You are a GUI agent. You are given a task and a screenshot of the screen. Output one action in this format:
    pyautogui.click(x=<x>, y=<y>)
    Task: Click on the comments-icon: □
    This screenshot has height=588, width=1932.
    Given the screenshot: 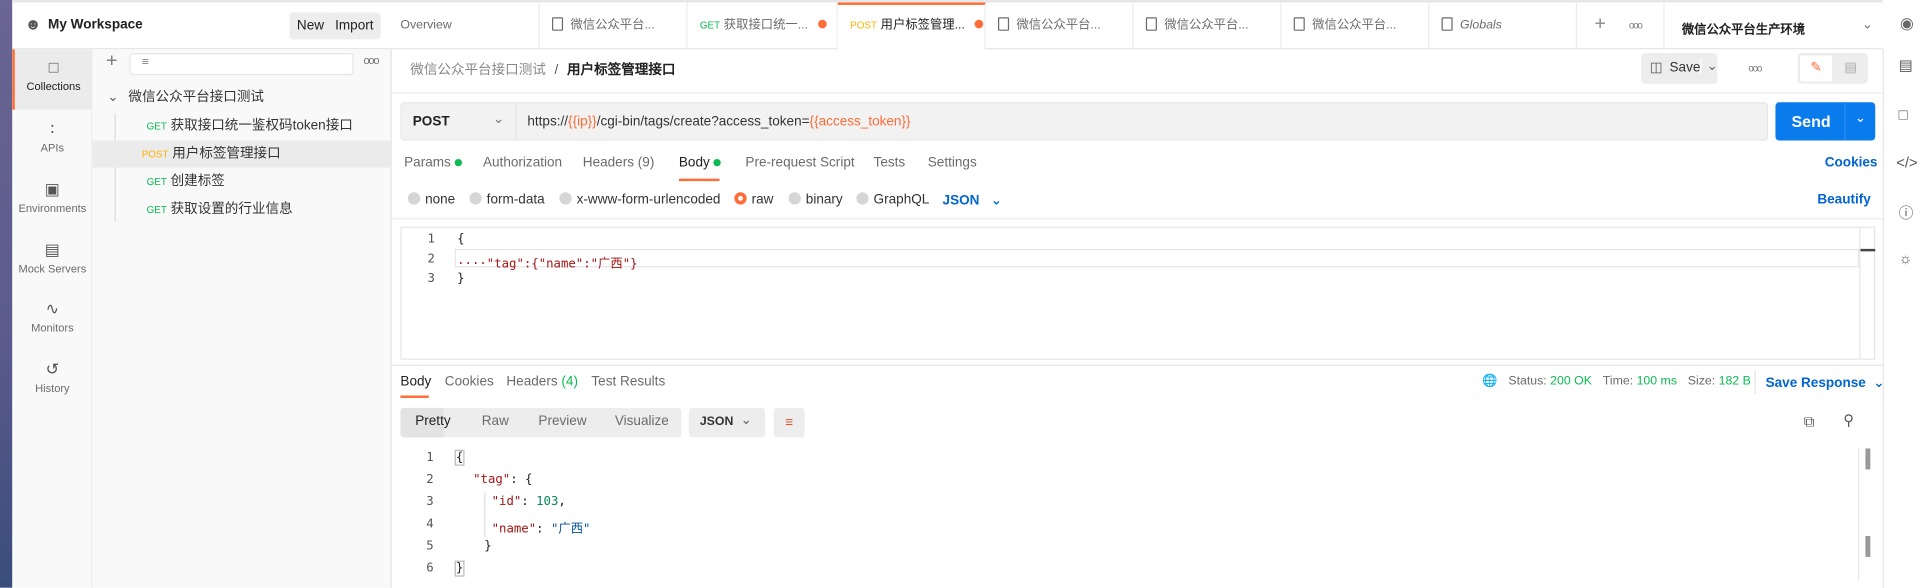 What is the action you would take?
    pyautogui.click(x=1903, y=114)
    